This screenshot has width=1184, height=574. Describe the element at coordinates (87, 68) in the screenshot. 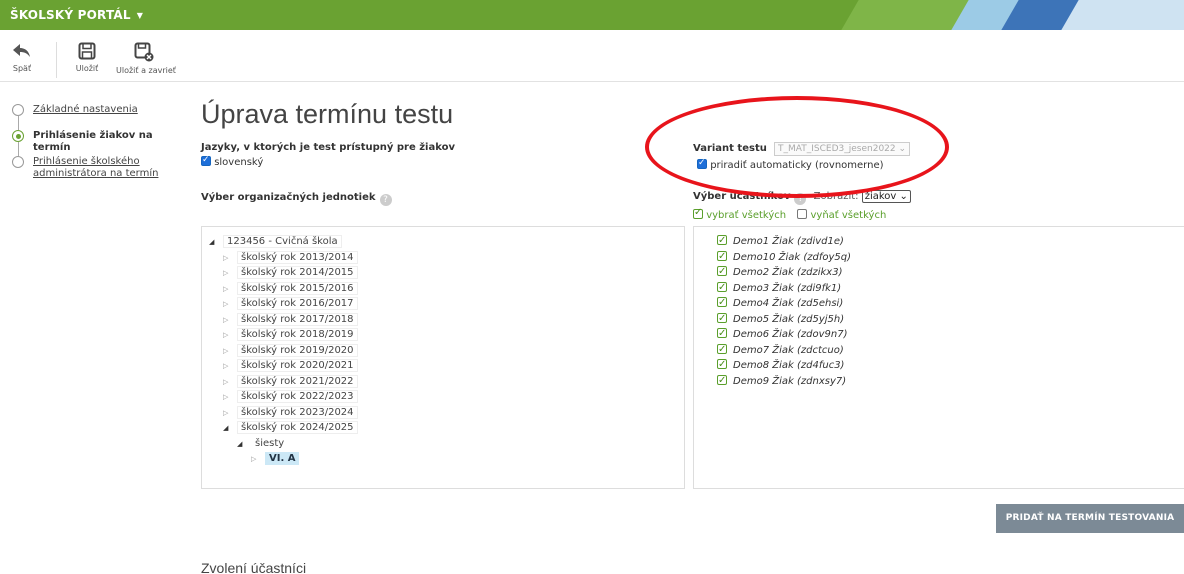

I see `save-label: Uložiť` at that location.